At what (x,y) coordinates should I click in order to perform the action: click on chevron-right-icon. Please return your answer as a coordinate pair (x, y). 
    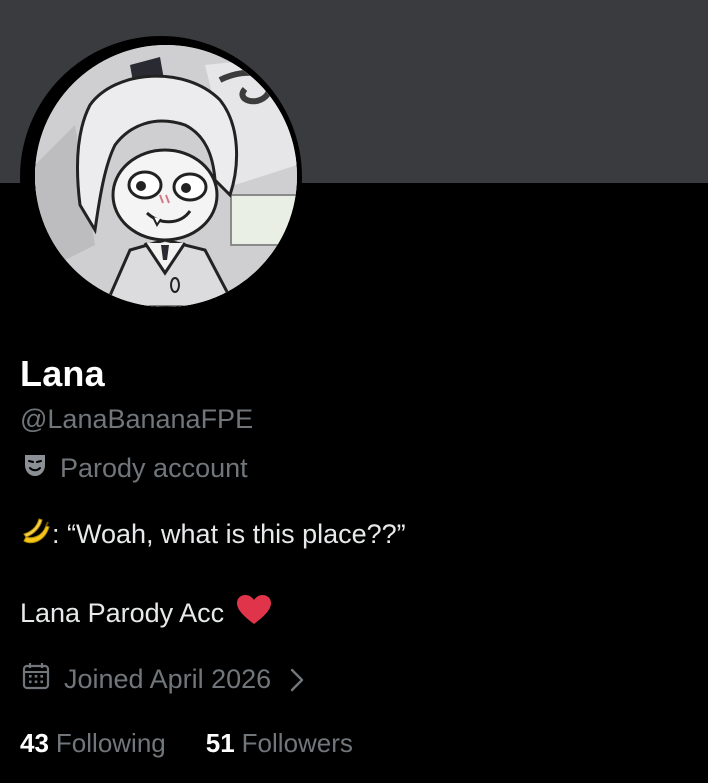
    Looking at the image, I should click on (297, 680).